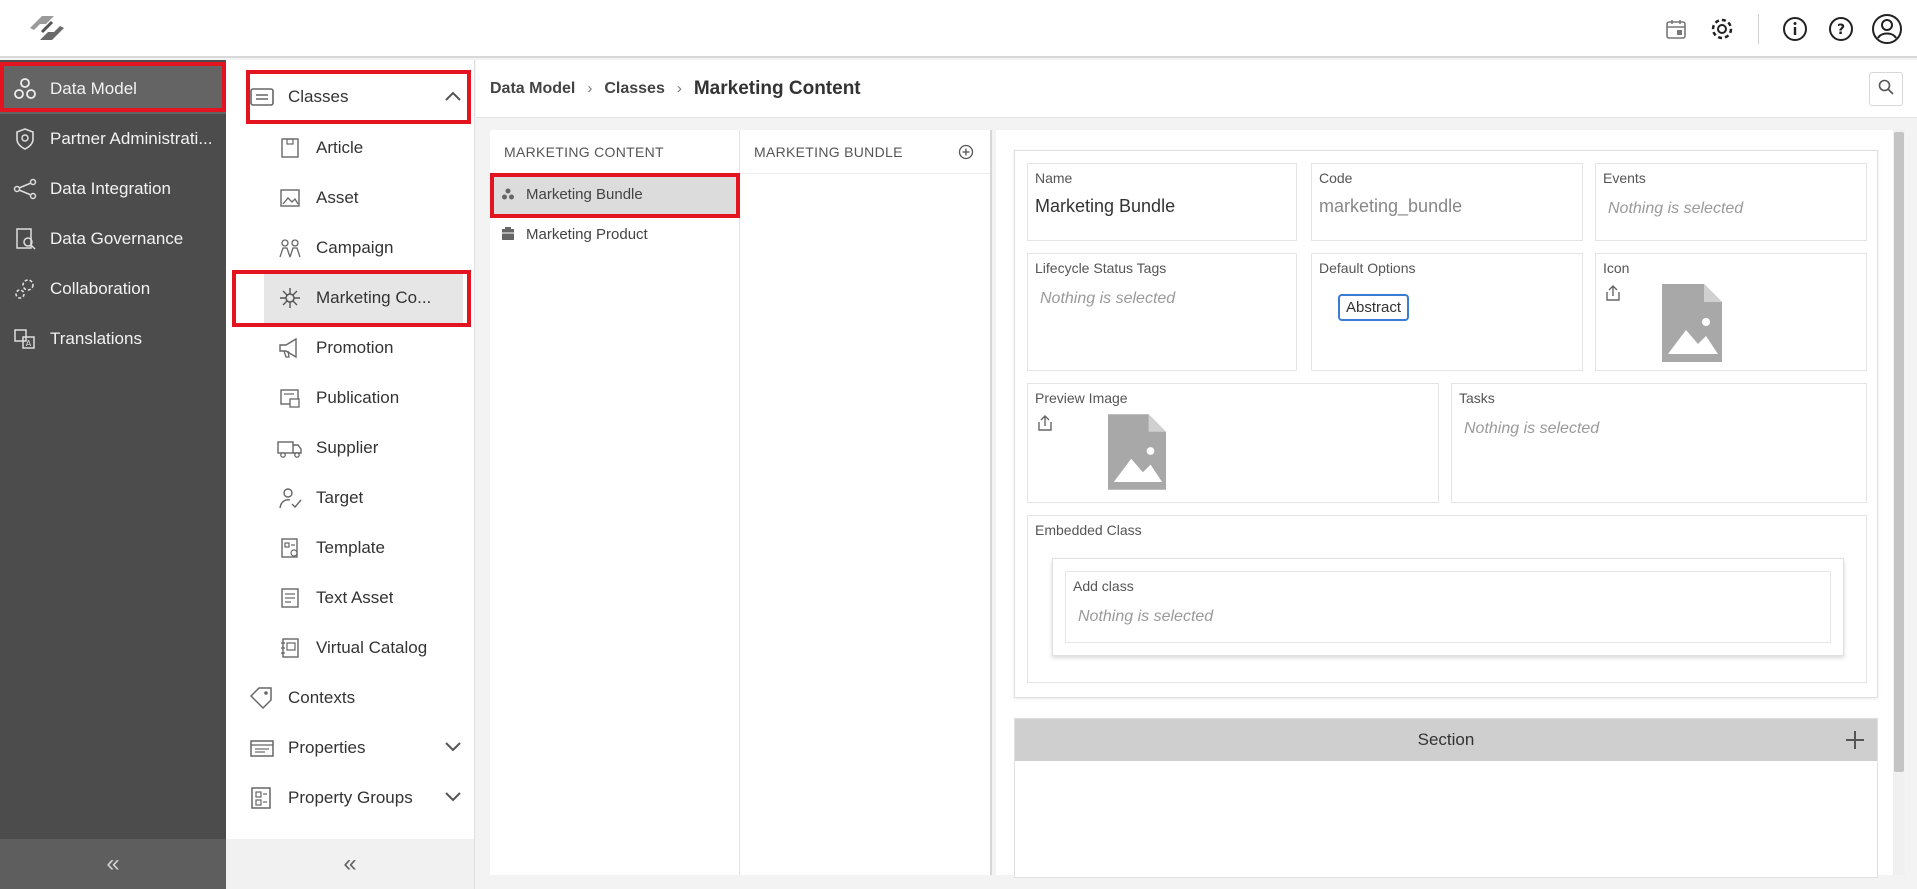 This screenshot has width=1917, height=889. I want to click on breadcrumb-item: Classes, so click(634, 89).